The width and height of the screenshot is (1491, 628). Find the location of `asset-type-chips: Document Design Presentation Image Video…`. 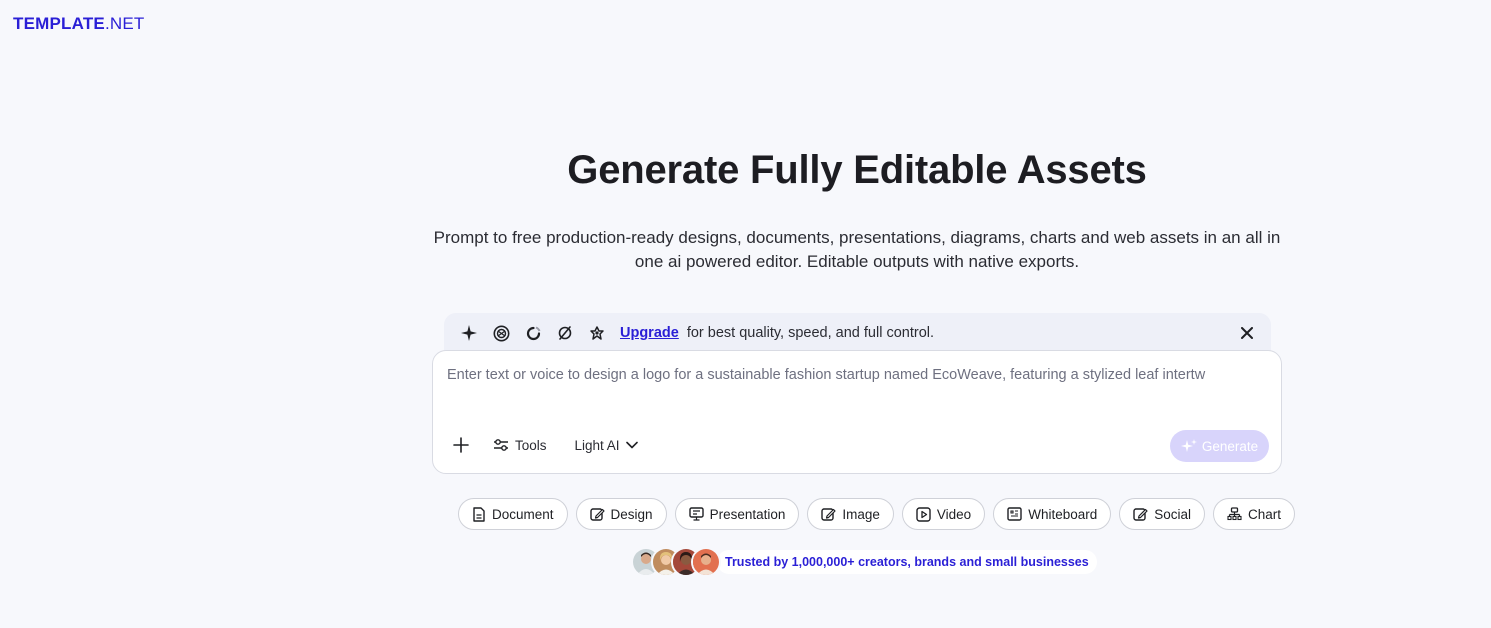

asset-type-chips: Document Design Presentation Image Video… is located at coordinates (877, 514).